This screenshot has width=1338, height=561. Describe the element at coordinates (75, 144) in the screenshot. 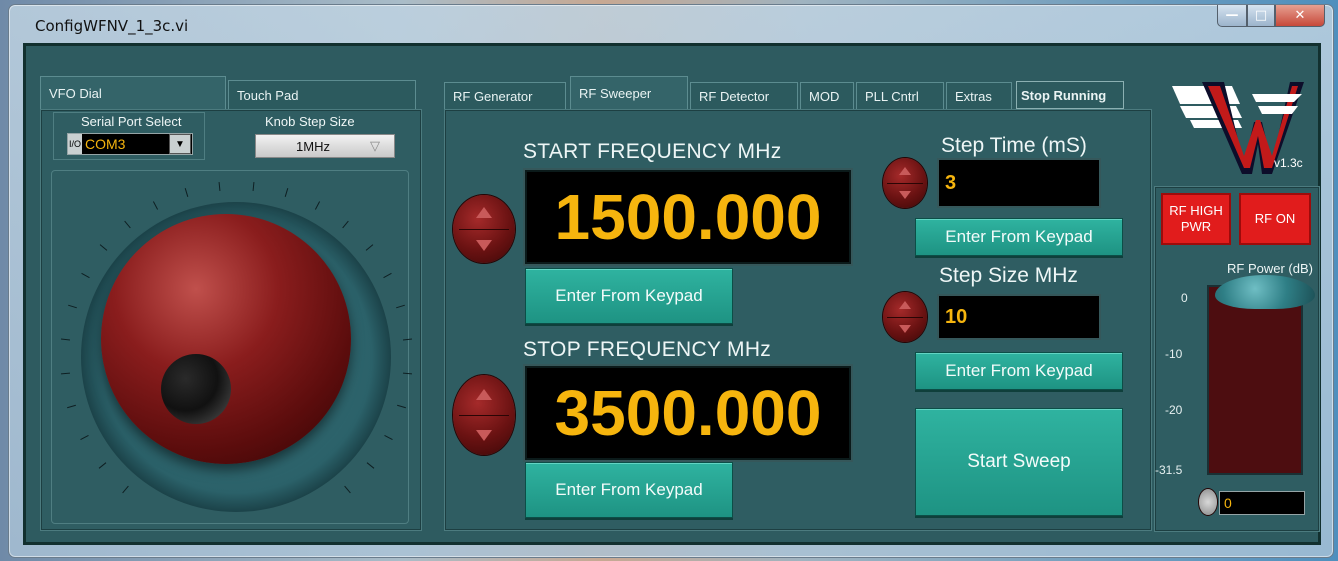

I see `io-glyph-icon: I/O` at that location.